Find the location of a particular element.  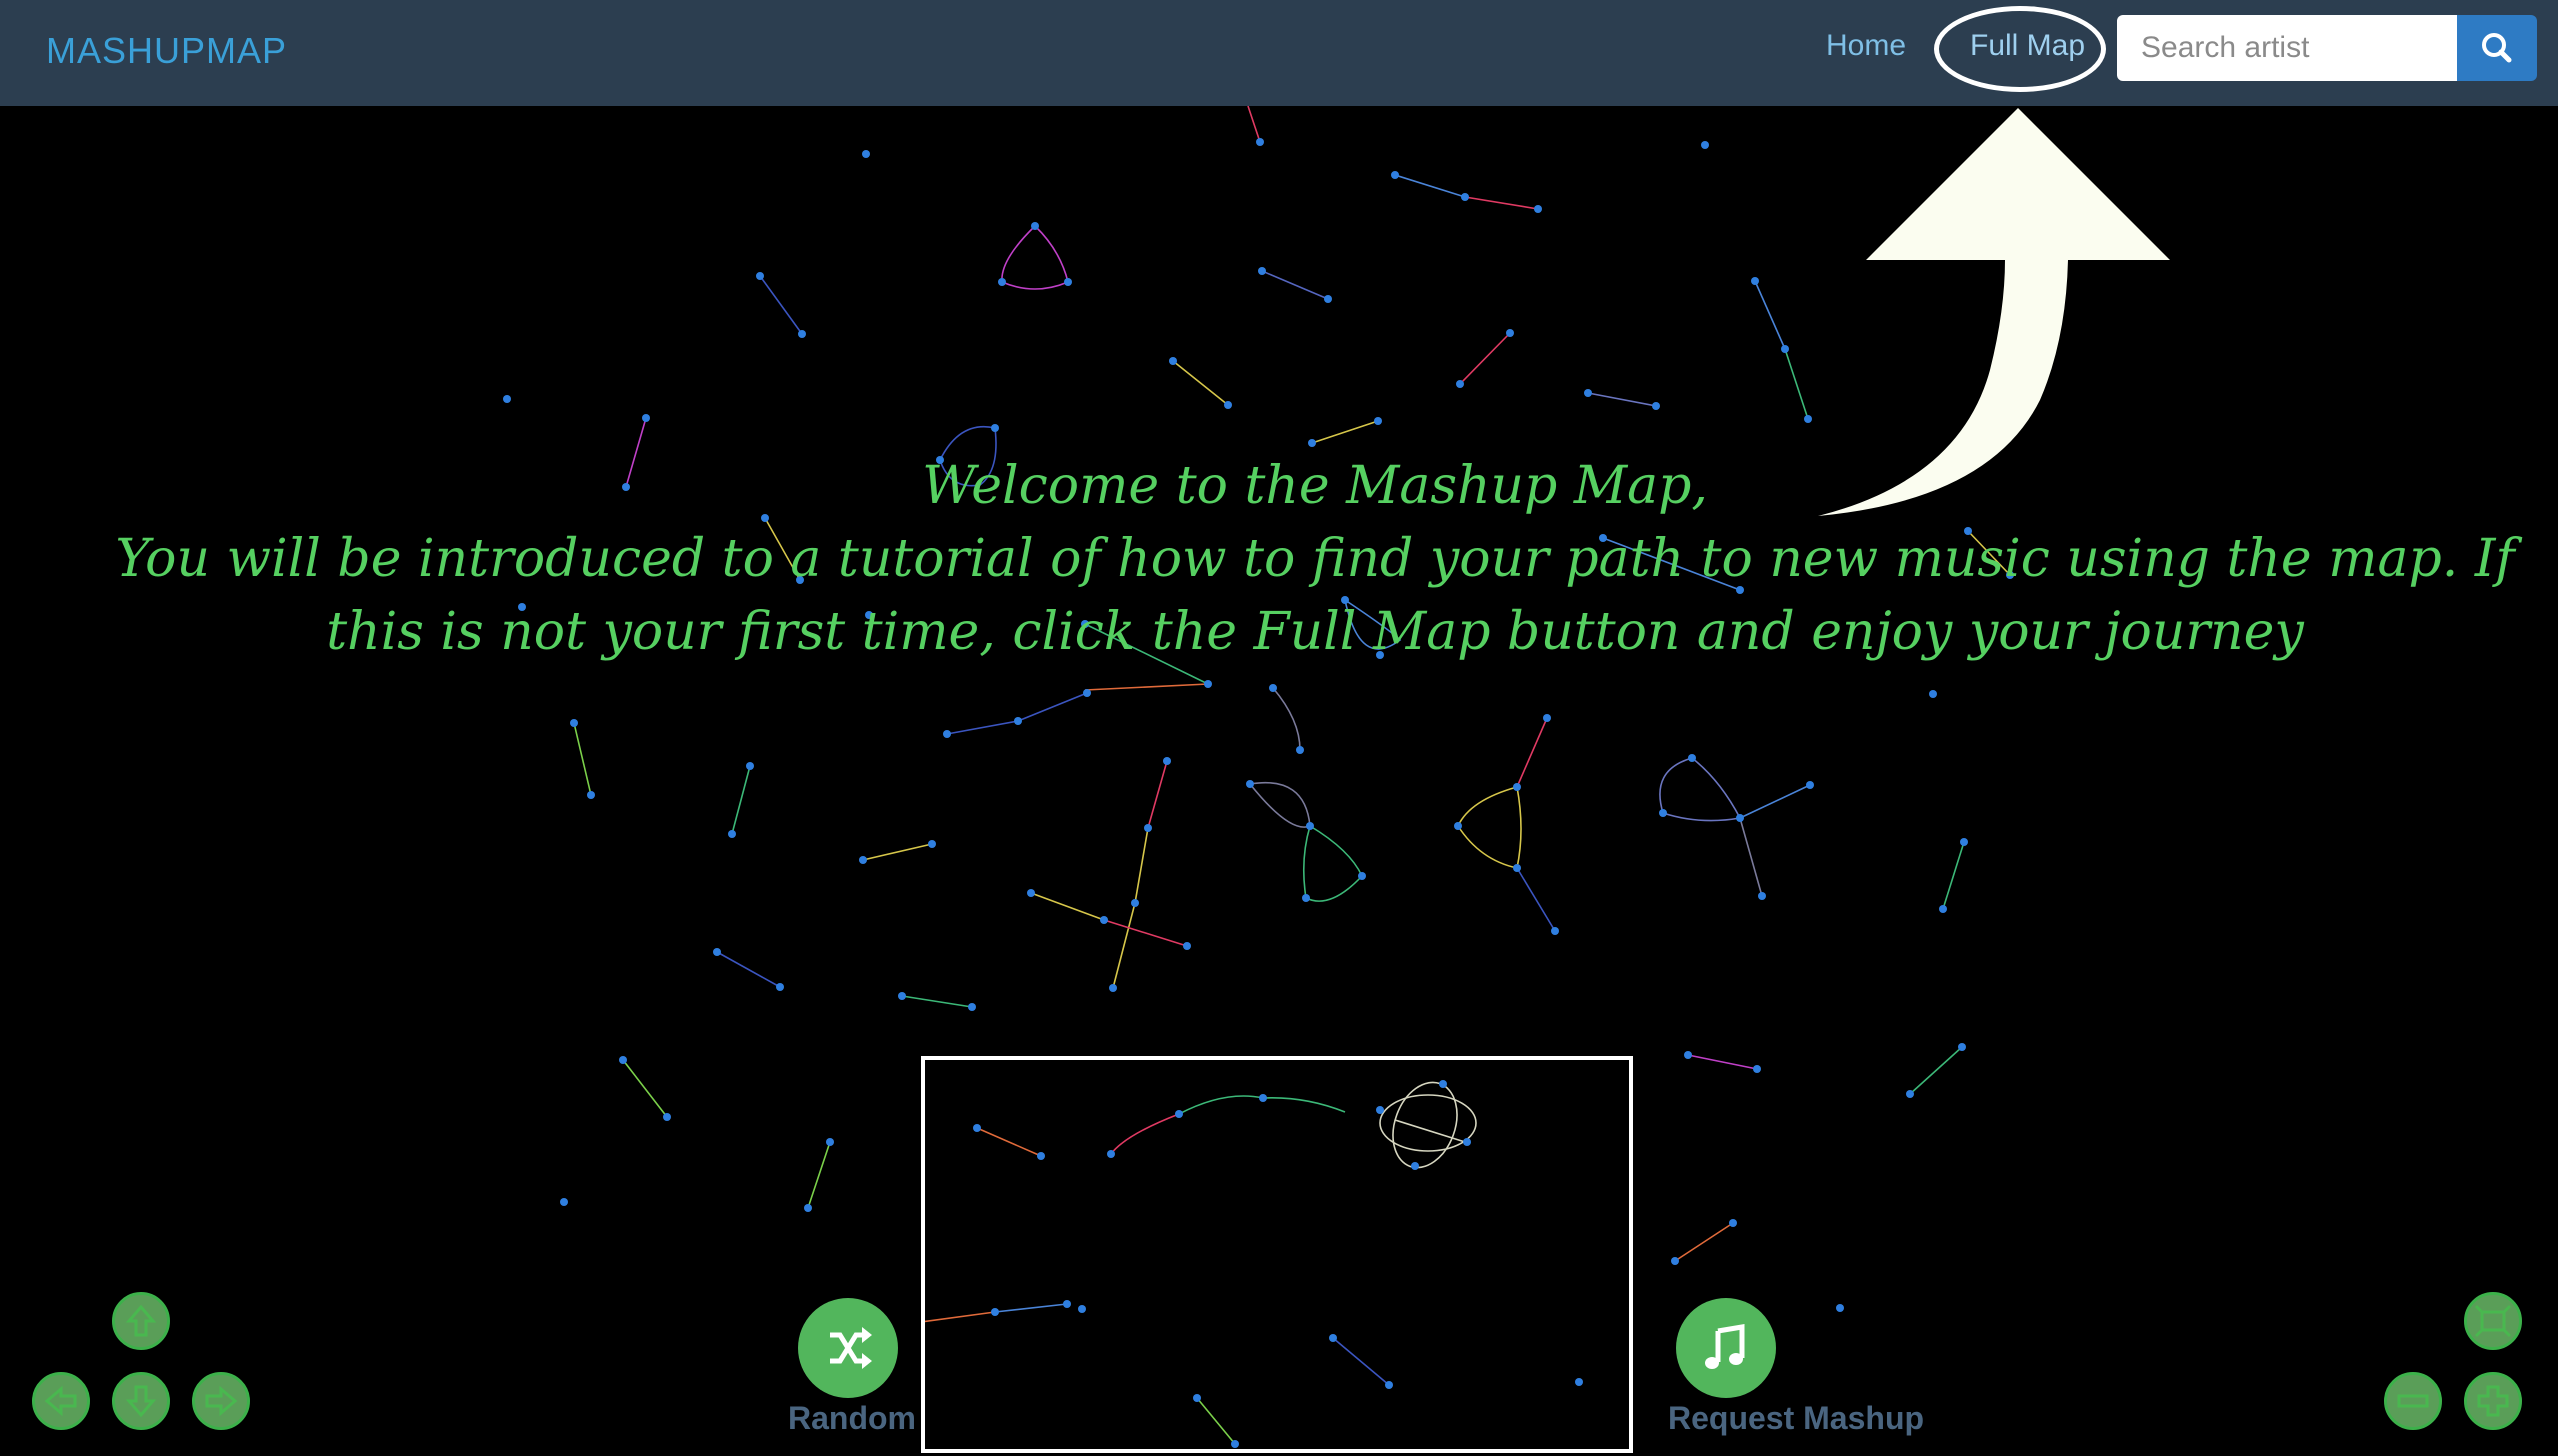

brand-logo: MASHUPMAP is located at coordinates (166, 51).